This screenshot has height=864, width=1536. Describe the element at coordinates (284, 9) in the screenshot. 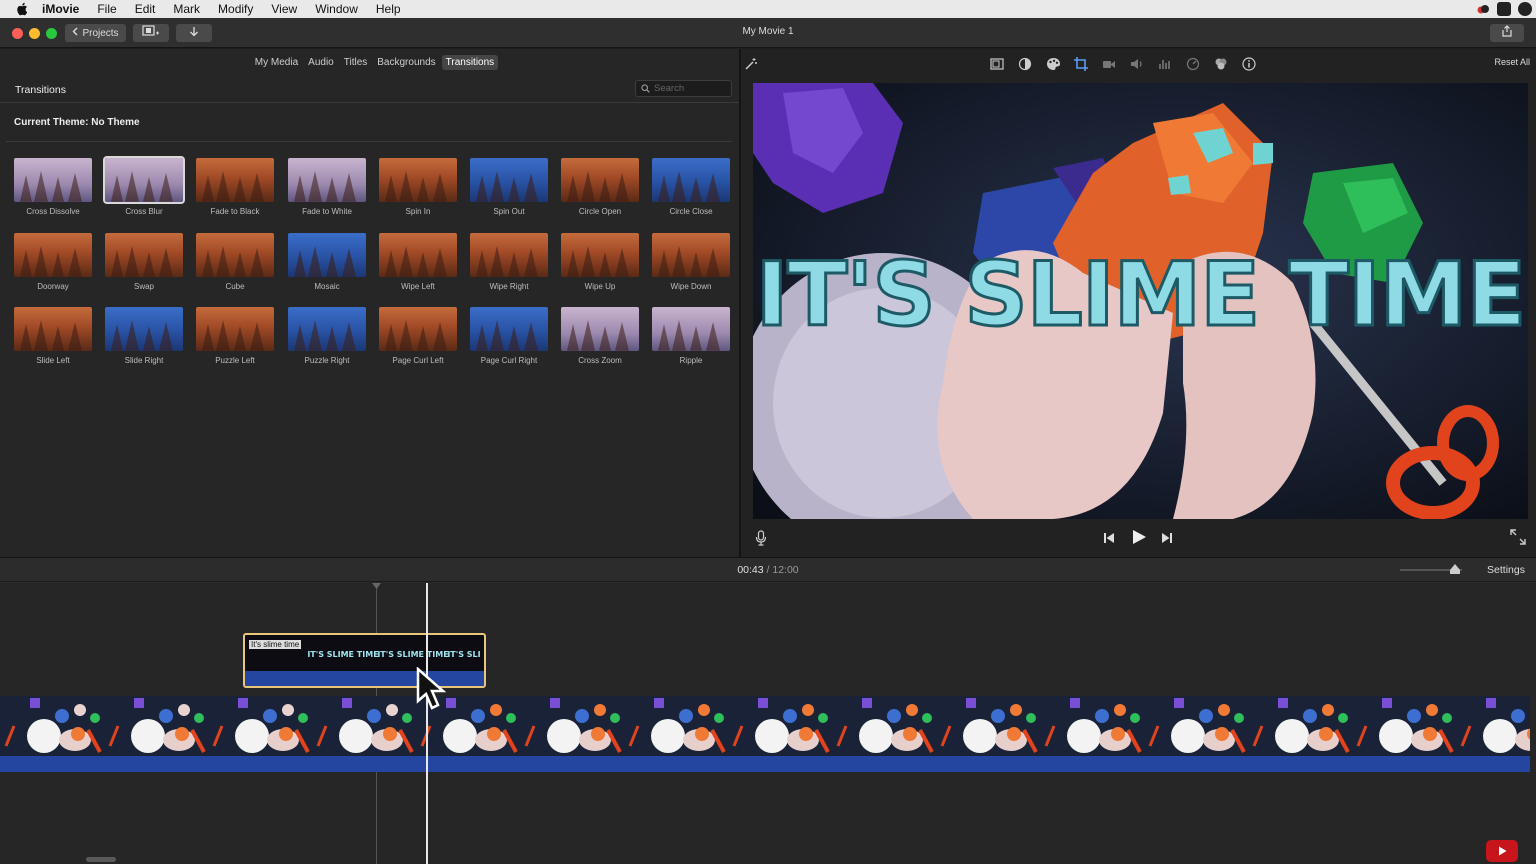

I see `menu-view: View` at that location.